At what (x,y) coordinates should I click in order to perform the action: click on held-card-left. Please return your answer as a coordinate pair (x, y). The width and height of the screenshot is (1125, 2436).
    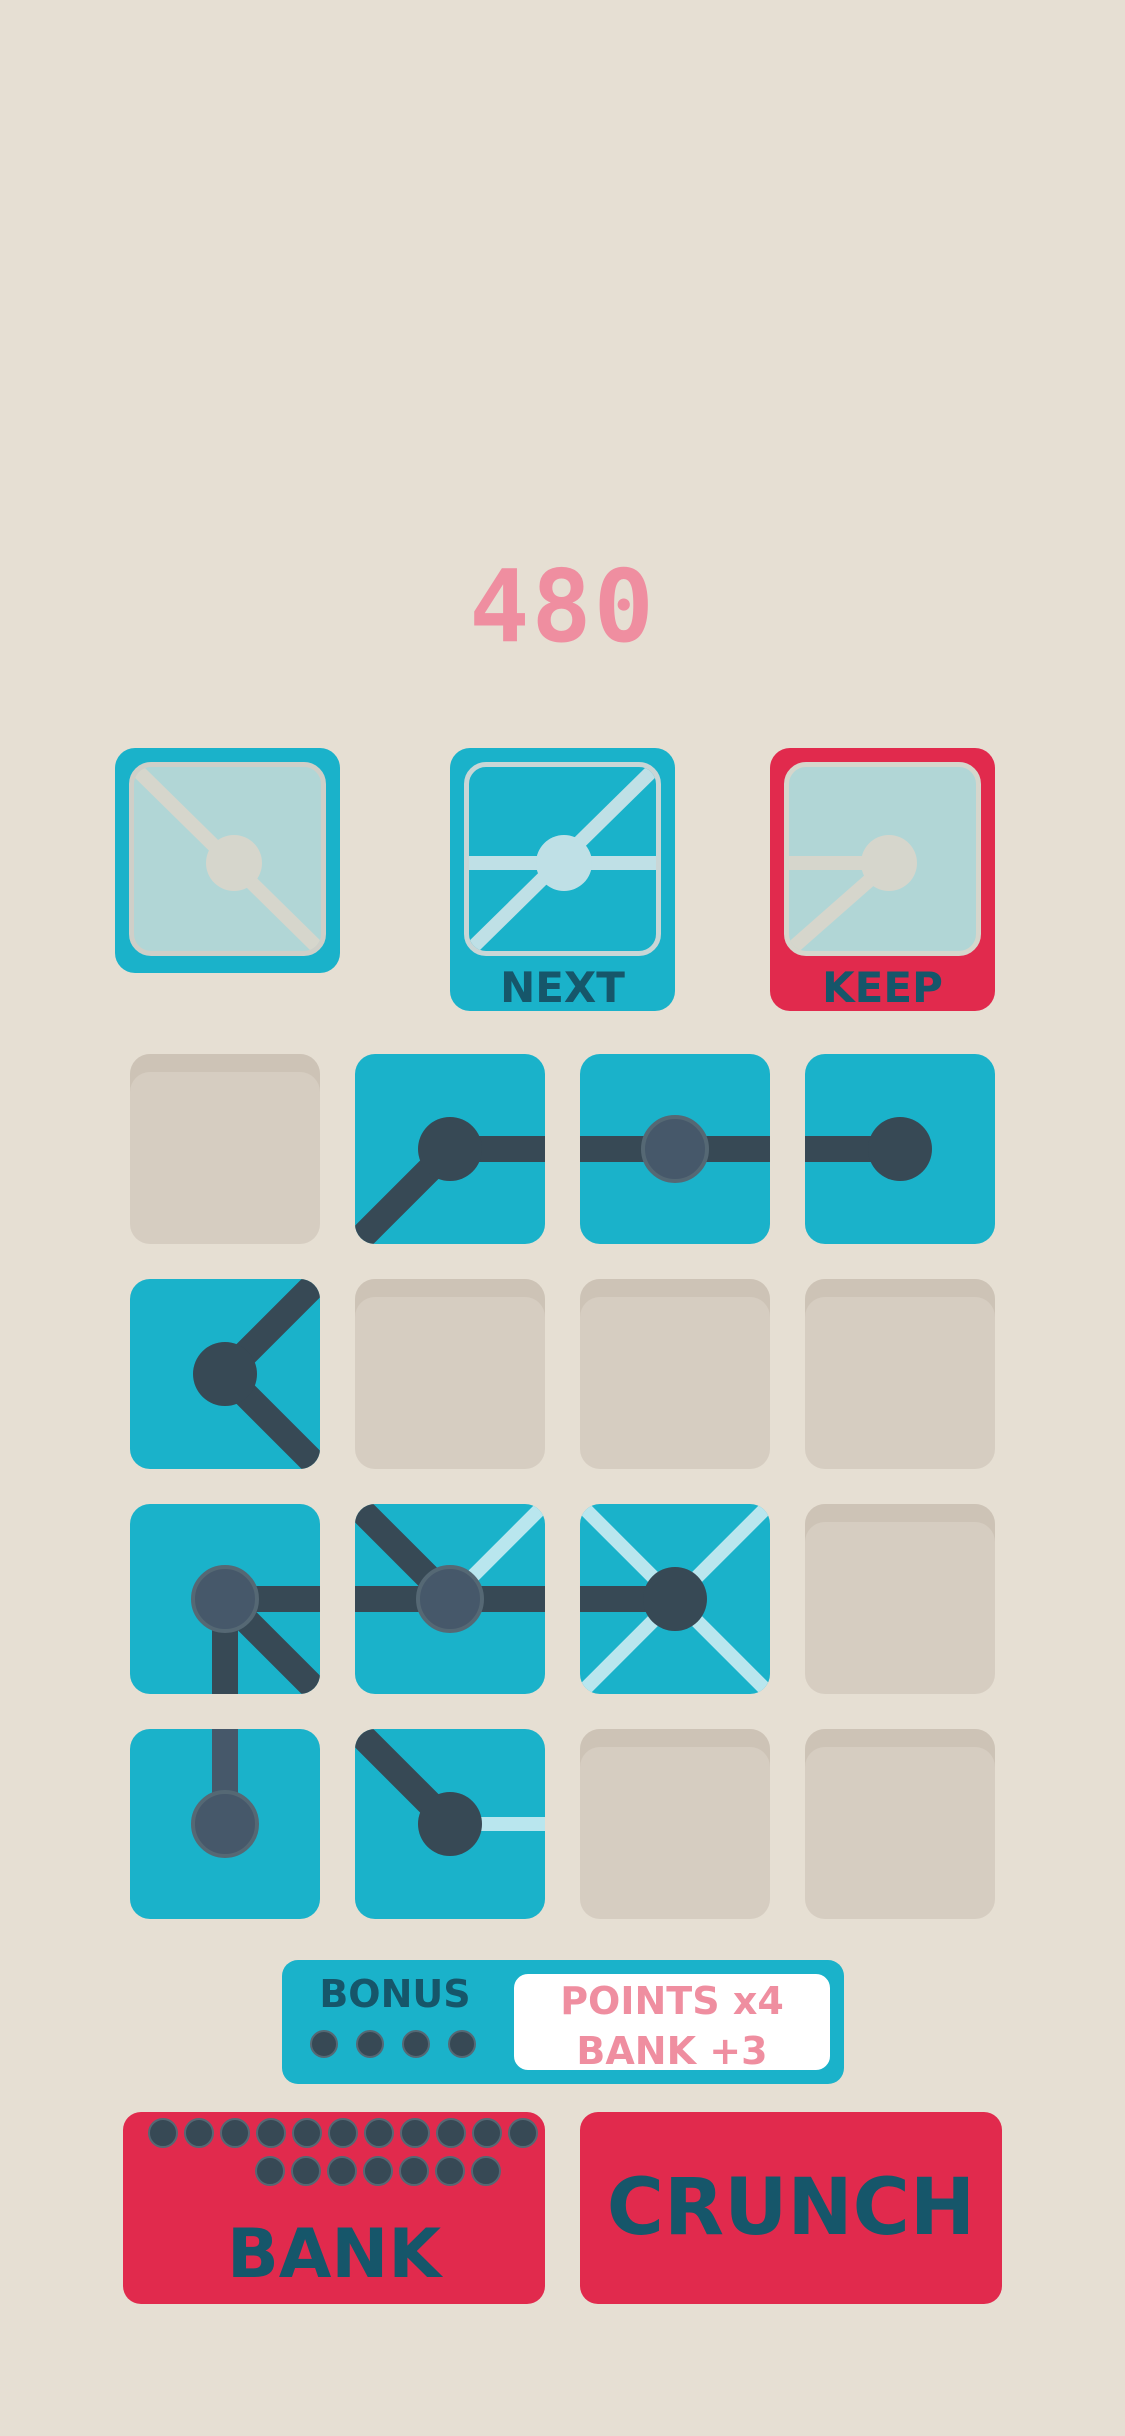
    Looking at the image, I should click on (227, 860).